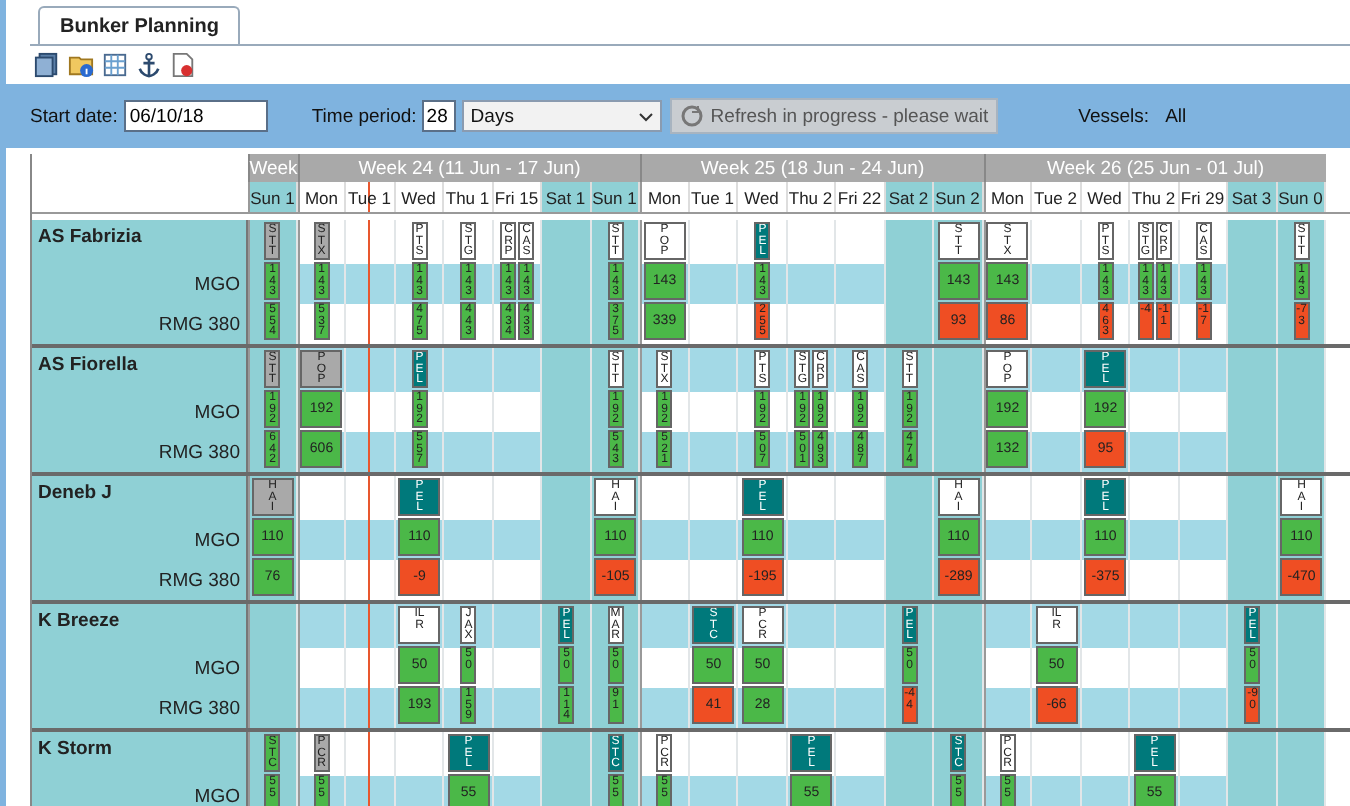 The width and height of the screenshot is (1350, 806). I want to click on day-header: Sun 2, so click(958, 197).